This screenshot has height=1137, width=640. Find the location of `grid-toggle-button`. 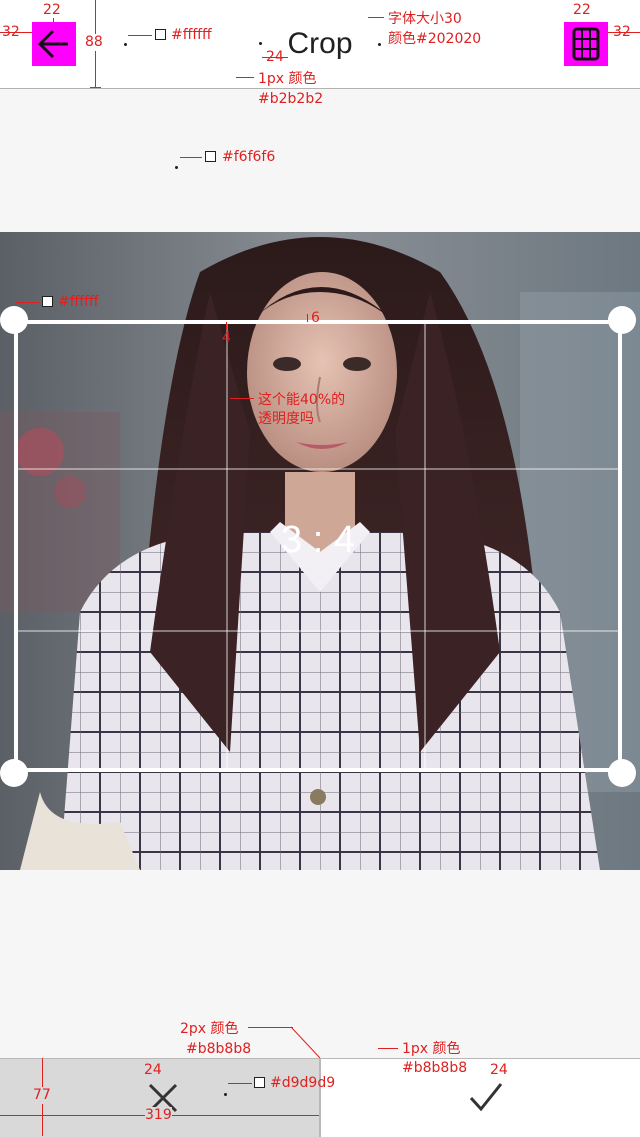

grid-toggle-button is located at coordinates (586, 44).